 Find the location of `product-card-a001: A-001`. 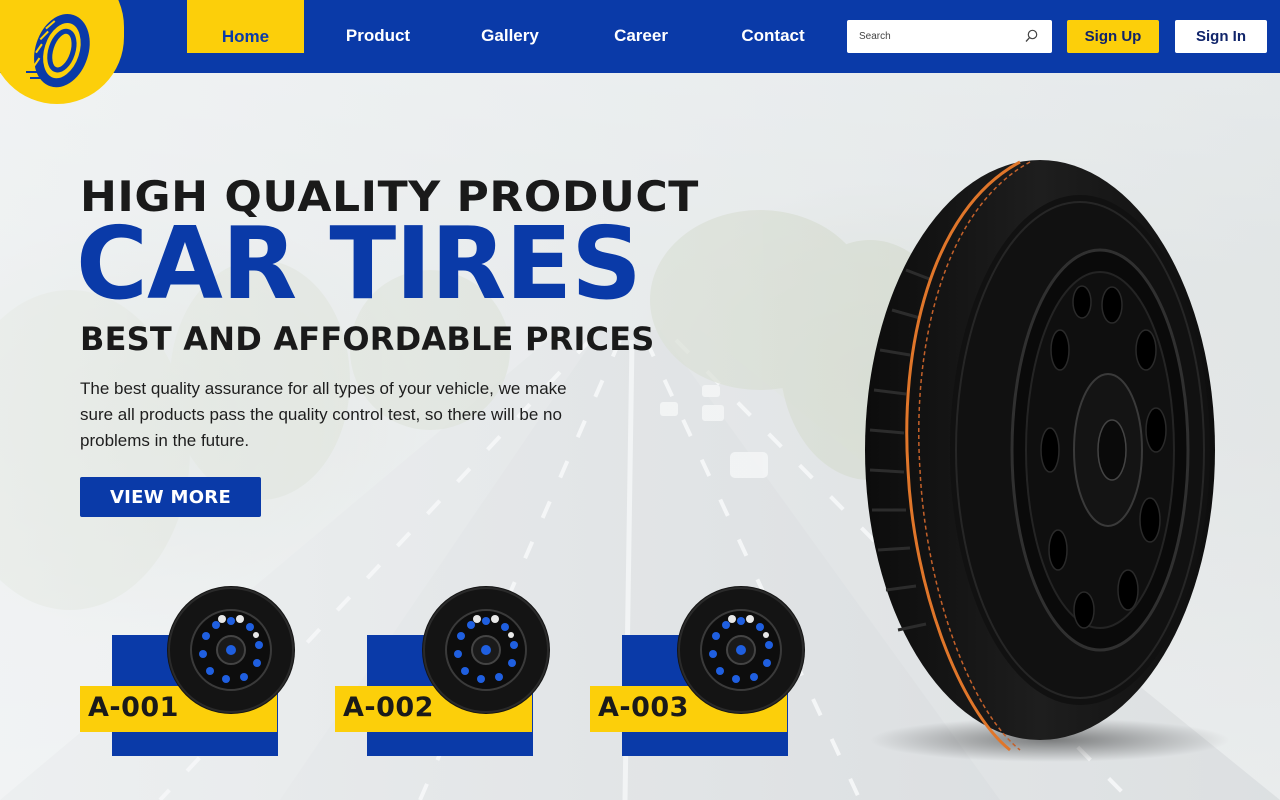

product-card-a001: A-001 is located at coordinates (195, 670).